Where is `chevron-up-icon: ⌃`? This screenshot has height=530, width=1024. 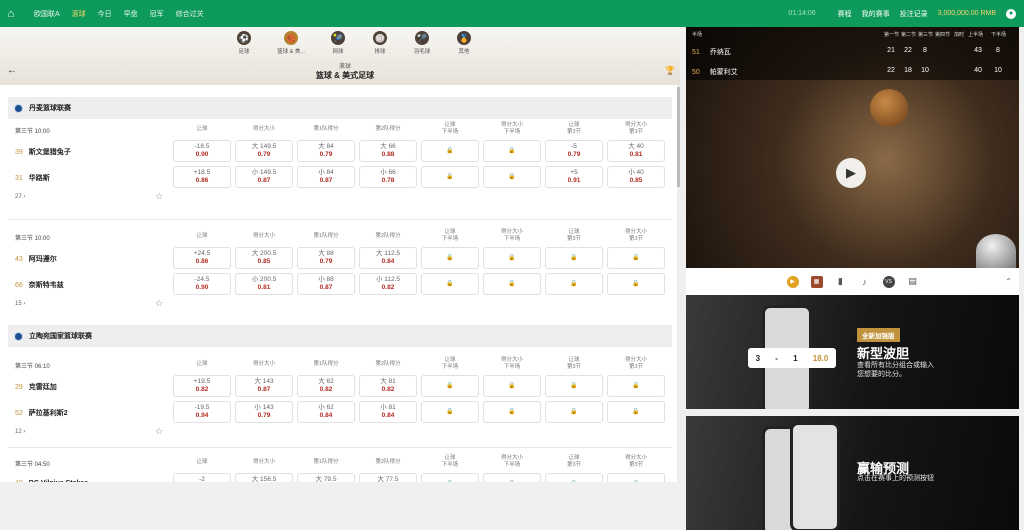 chevron-up-icon: ⌃ is located at coordinates (1008, 281).